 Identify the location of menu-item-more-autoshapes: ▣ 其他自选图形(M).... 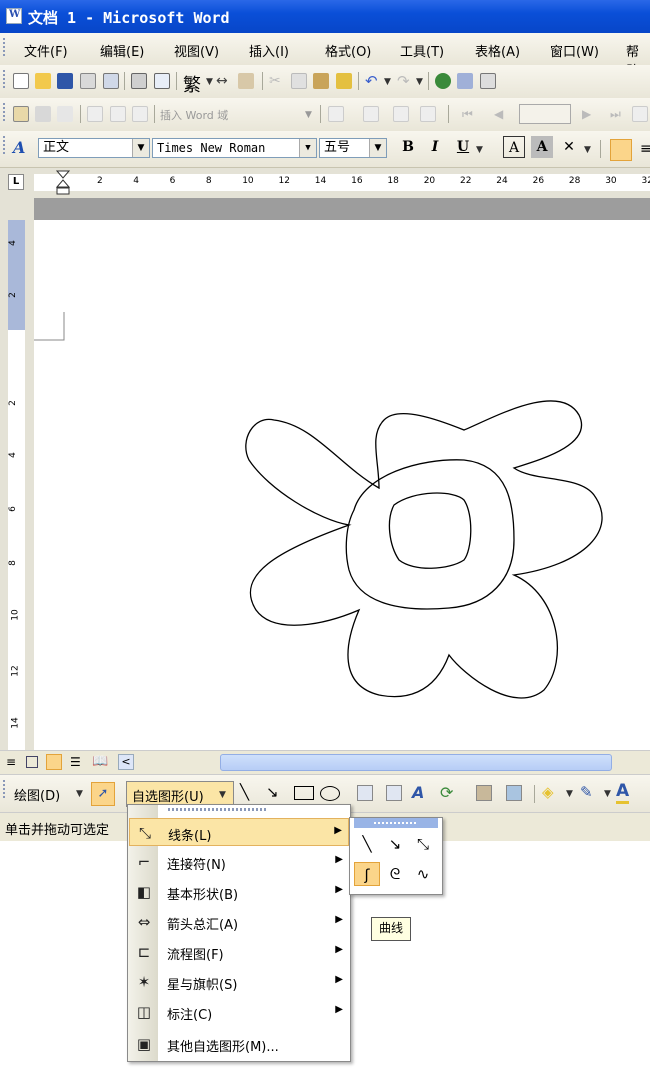
(239, 1044).